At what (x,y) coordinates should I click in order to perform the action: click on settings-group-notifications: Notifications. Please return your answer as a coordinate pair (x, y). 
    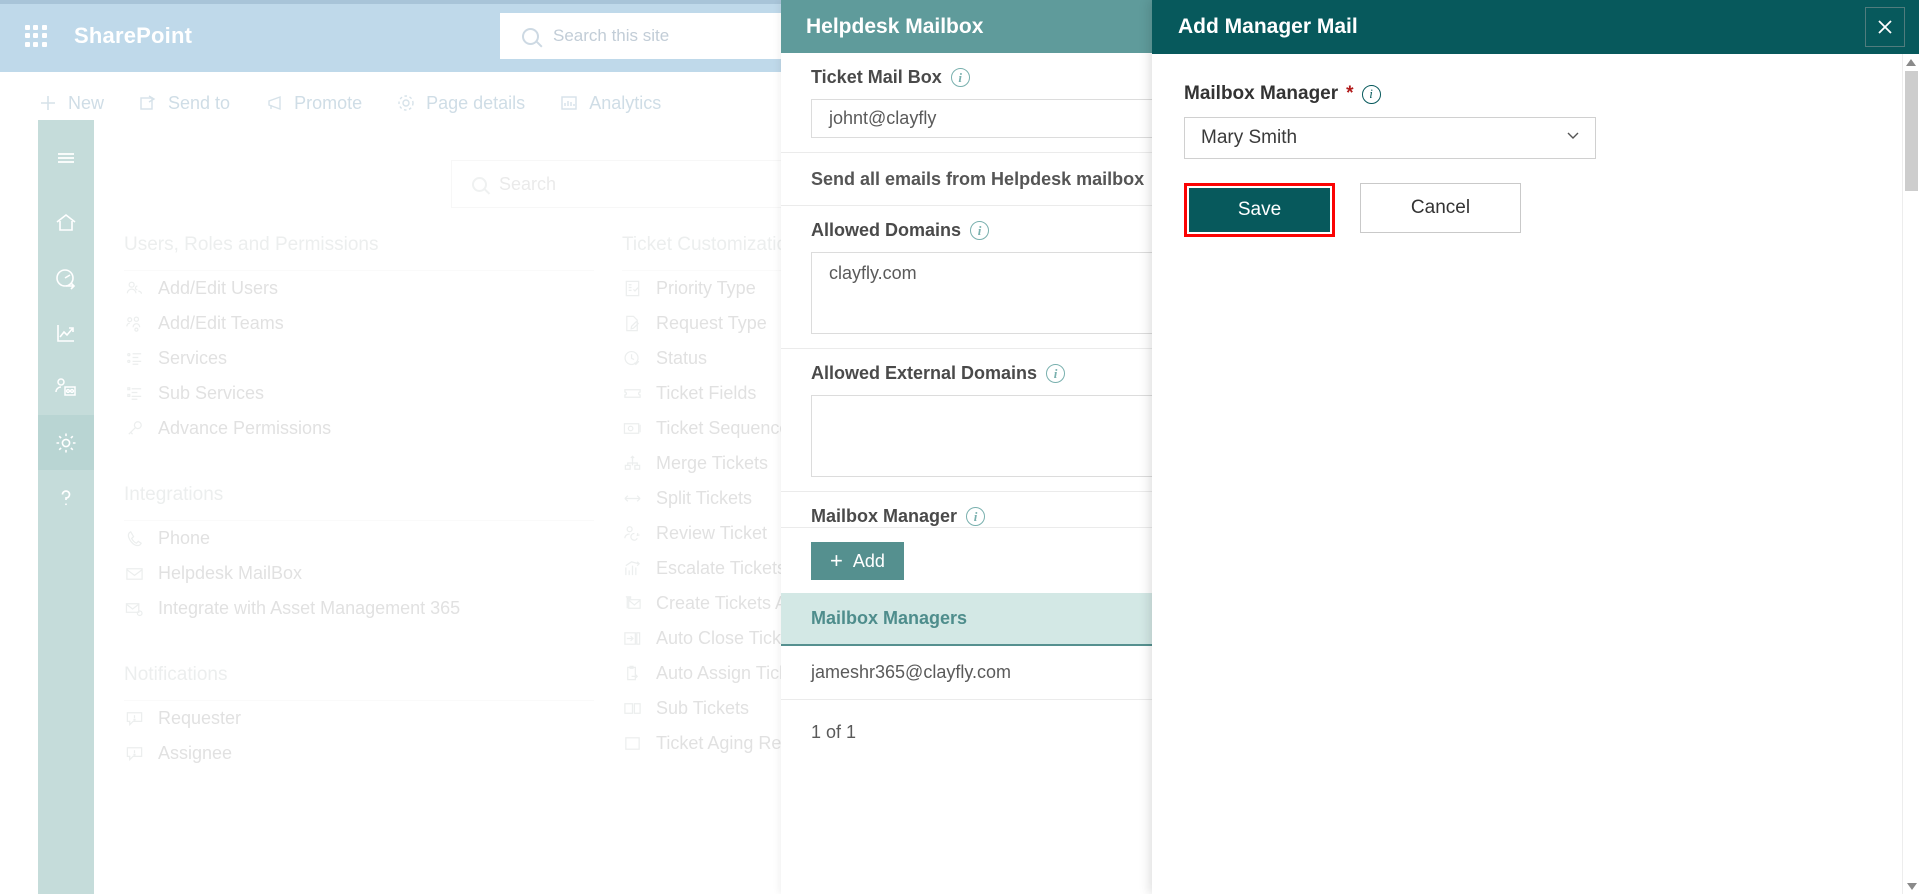
    Looking at the image, I should click on (359, 671).